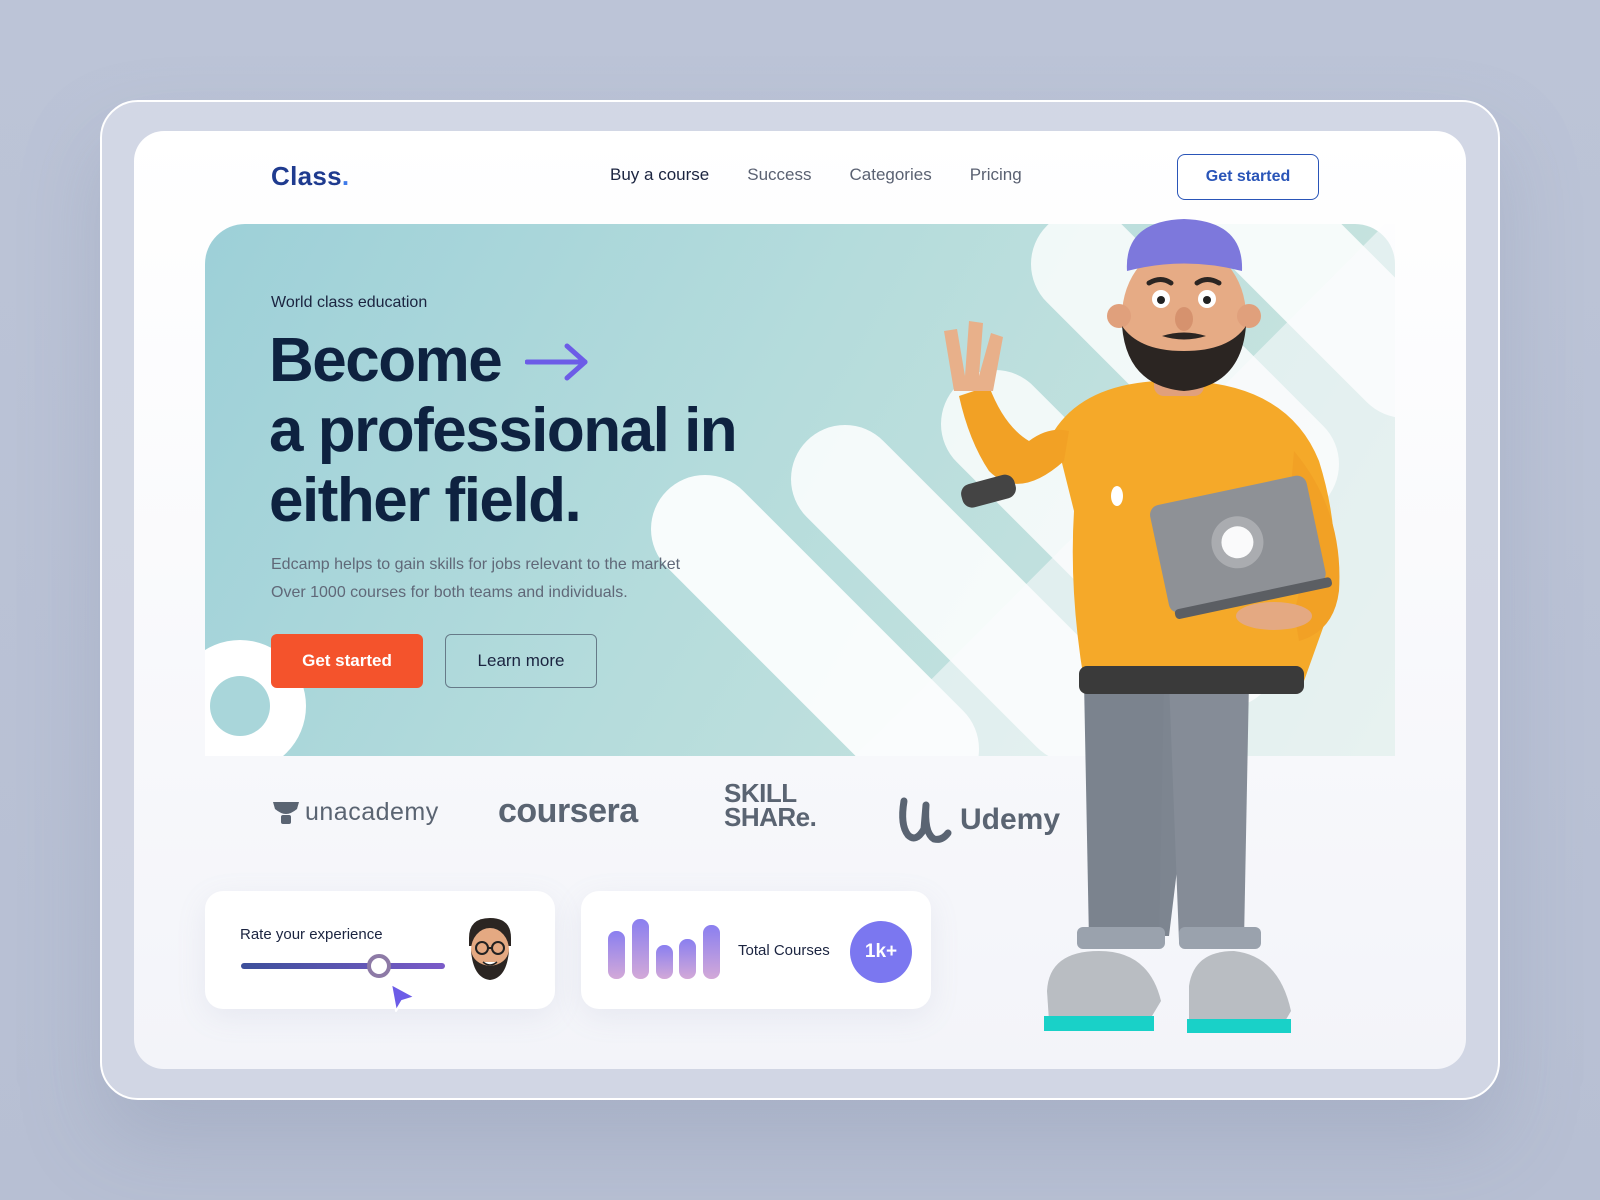 The width and height of the screenshot is (1600, 1200). Describe the element at coordinates (379, 966) in the screenshot. I see `rating-slider-thumb` at that location.